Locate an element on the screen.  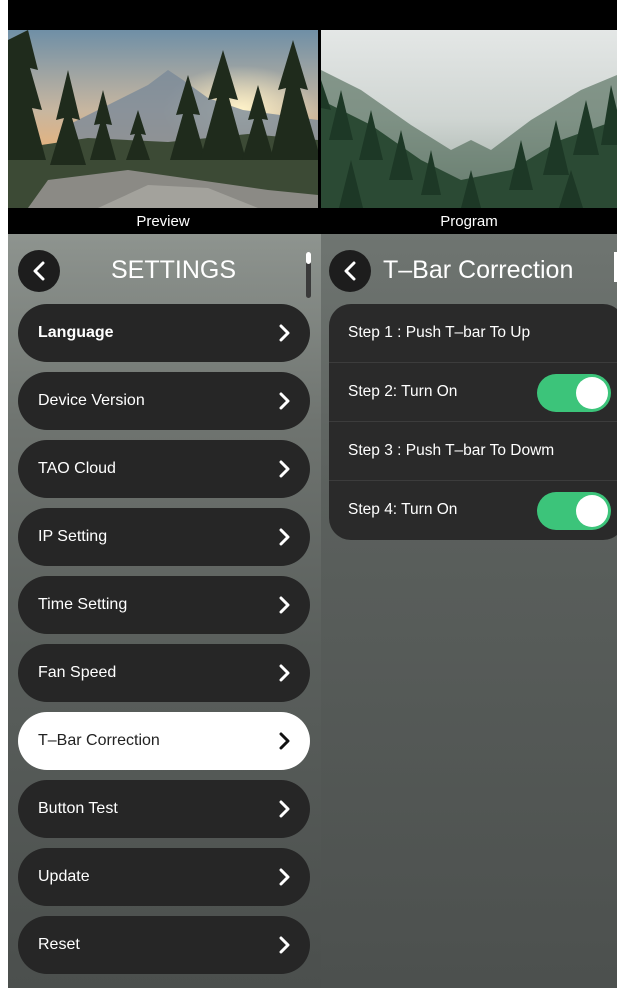
step-label: Step 4: Turn On is located at coordinates (403, 509).